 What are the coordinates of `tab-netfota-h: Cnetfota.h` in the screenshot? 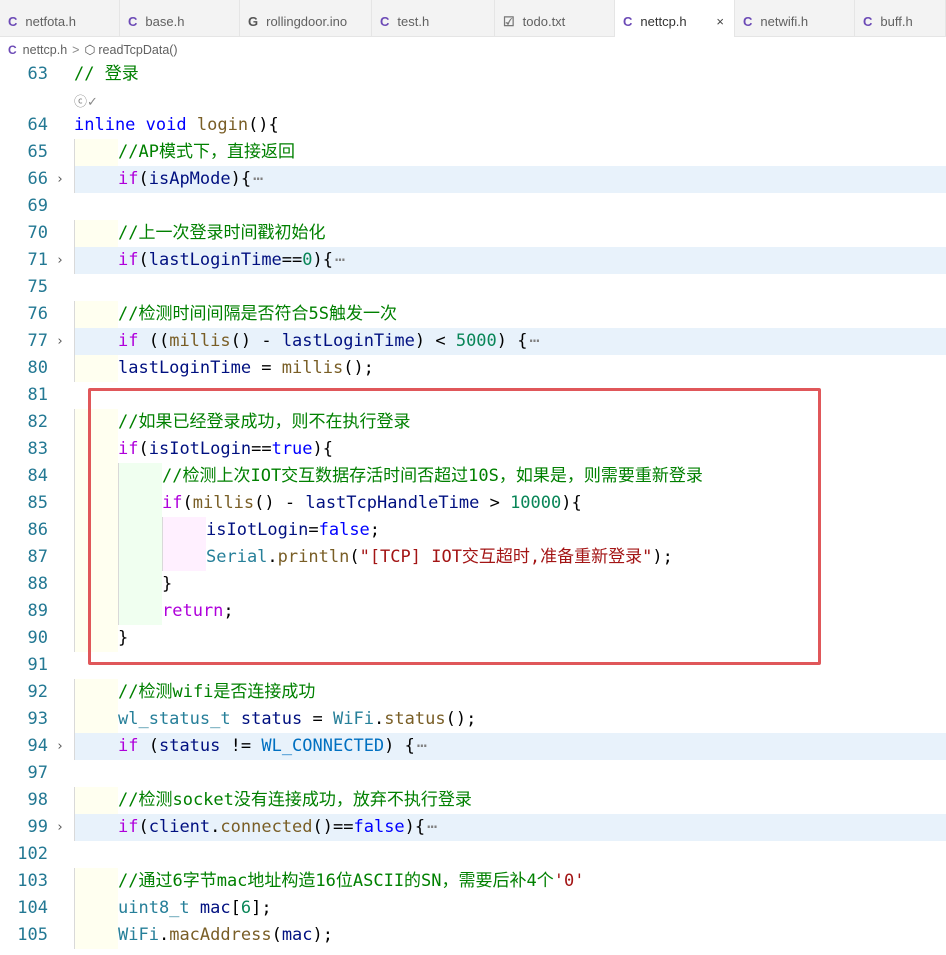 It's located at (60, 18).